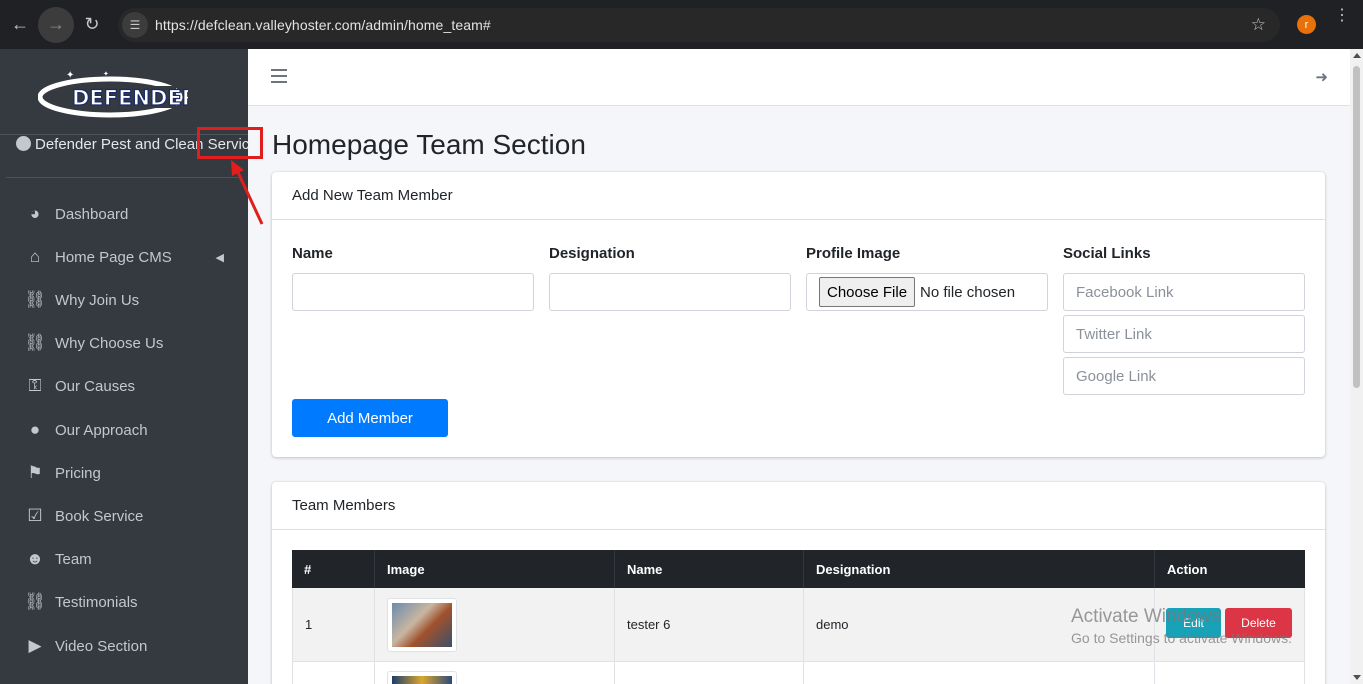  I want to click on watermark-title: Activate Windows, so click(1146, 616).